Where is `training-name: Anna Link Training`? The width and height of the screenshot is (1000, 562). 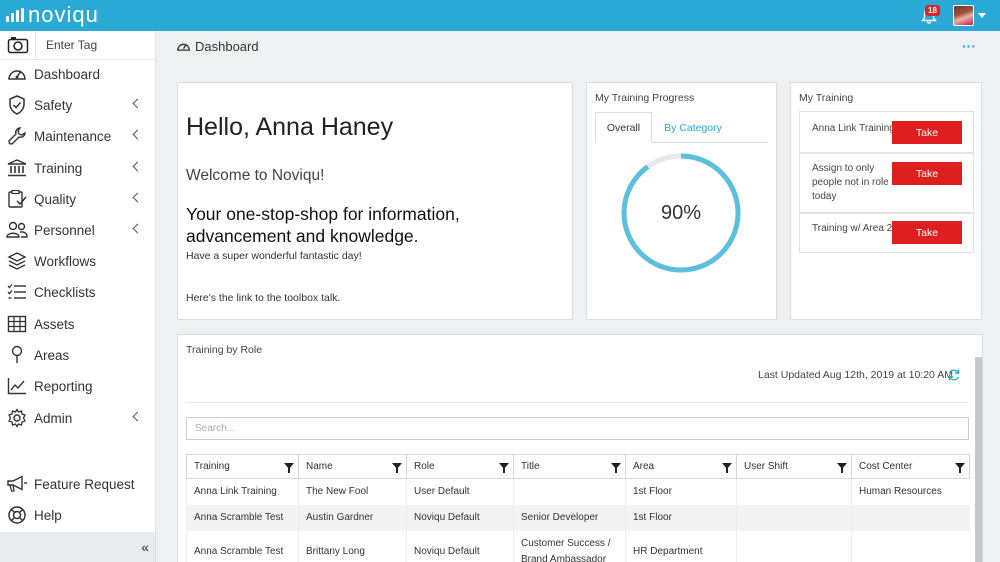 training-name: Anna Link Training is located at coordinates (853, 128).